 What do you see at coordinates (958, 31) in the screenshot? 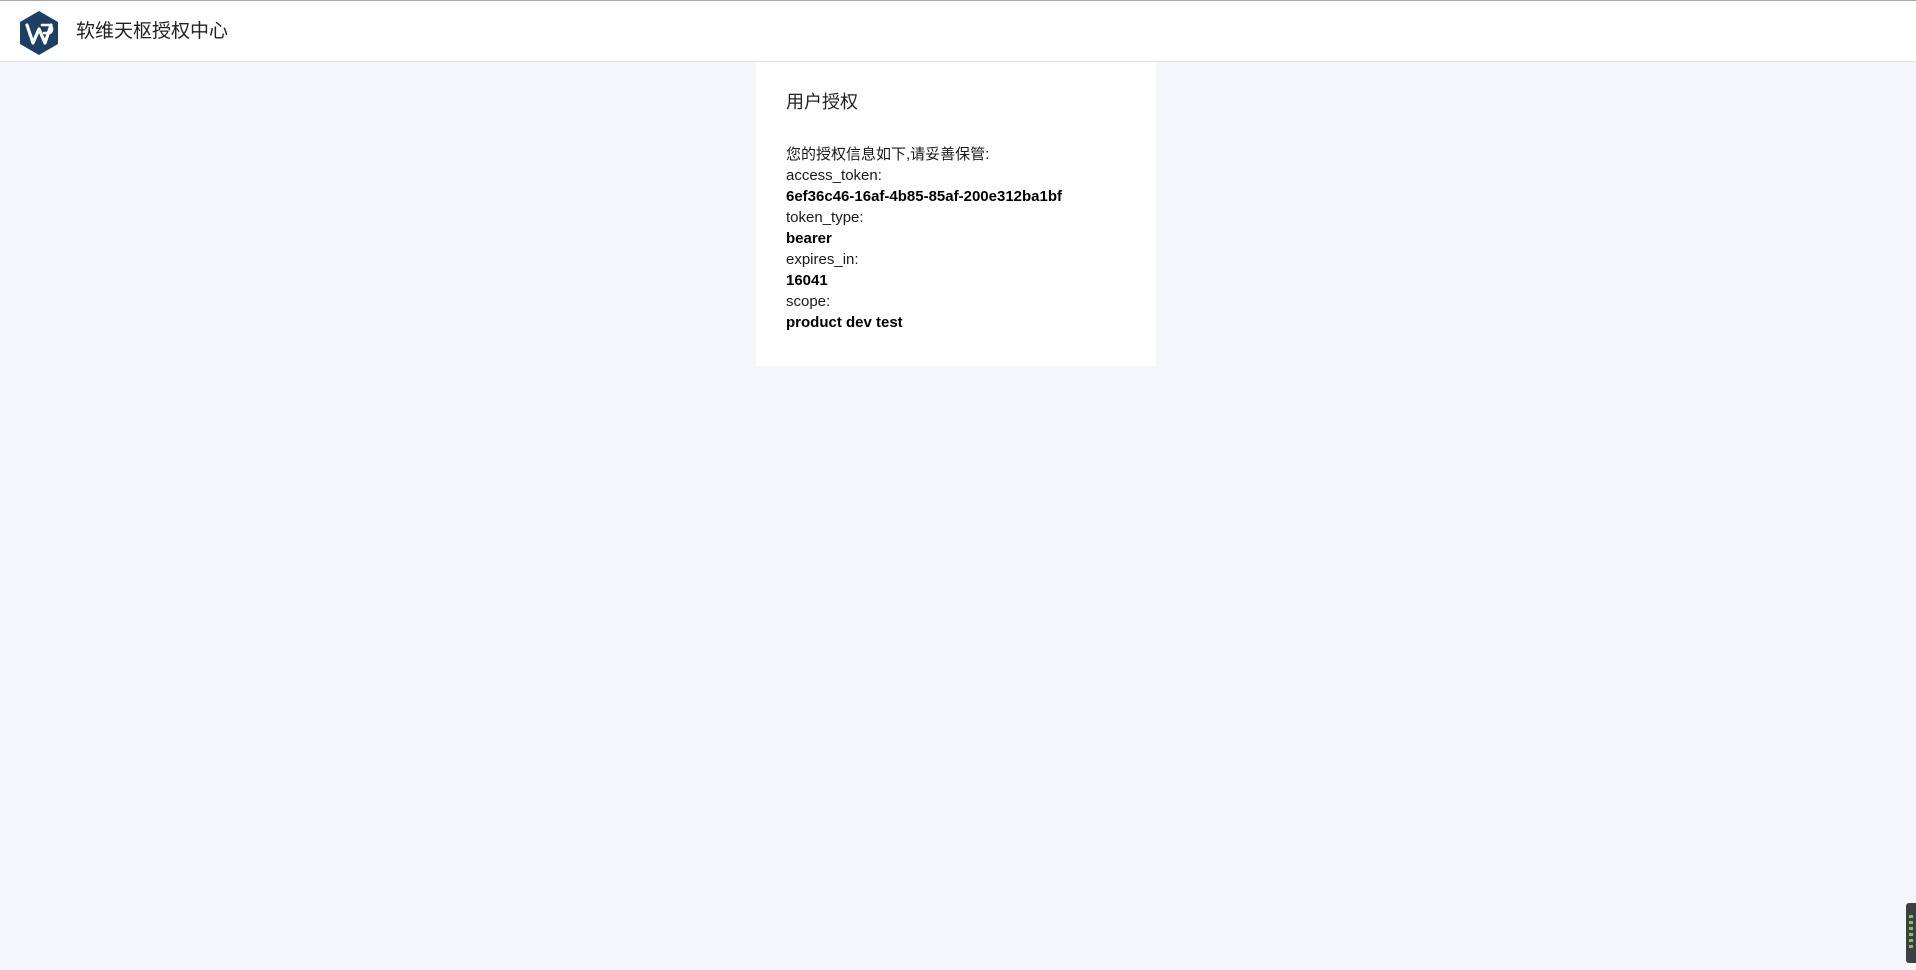
I see `top-header: 软维天枢授权中心` at bounding box center [958, 31].